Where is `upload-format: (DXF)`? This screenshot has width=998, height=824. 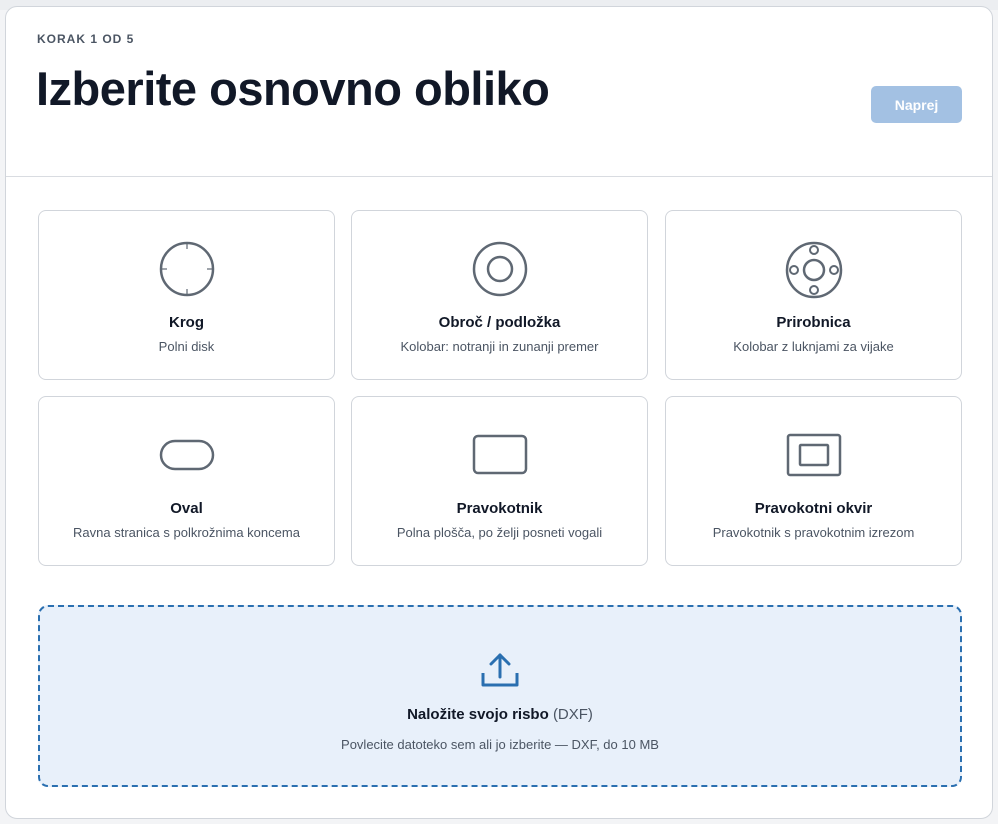
upload-format: (DXF) is located at coordinates (572, 714).